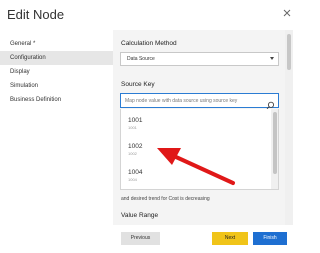  What do you see at coordinates (272, 58) in the screenshot?
I see `chevron-down-icon` at bounding box center [272, 58].